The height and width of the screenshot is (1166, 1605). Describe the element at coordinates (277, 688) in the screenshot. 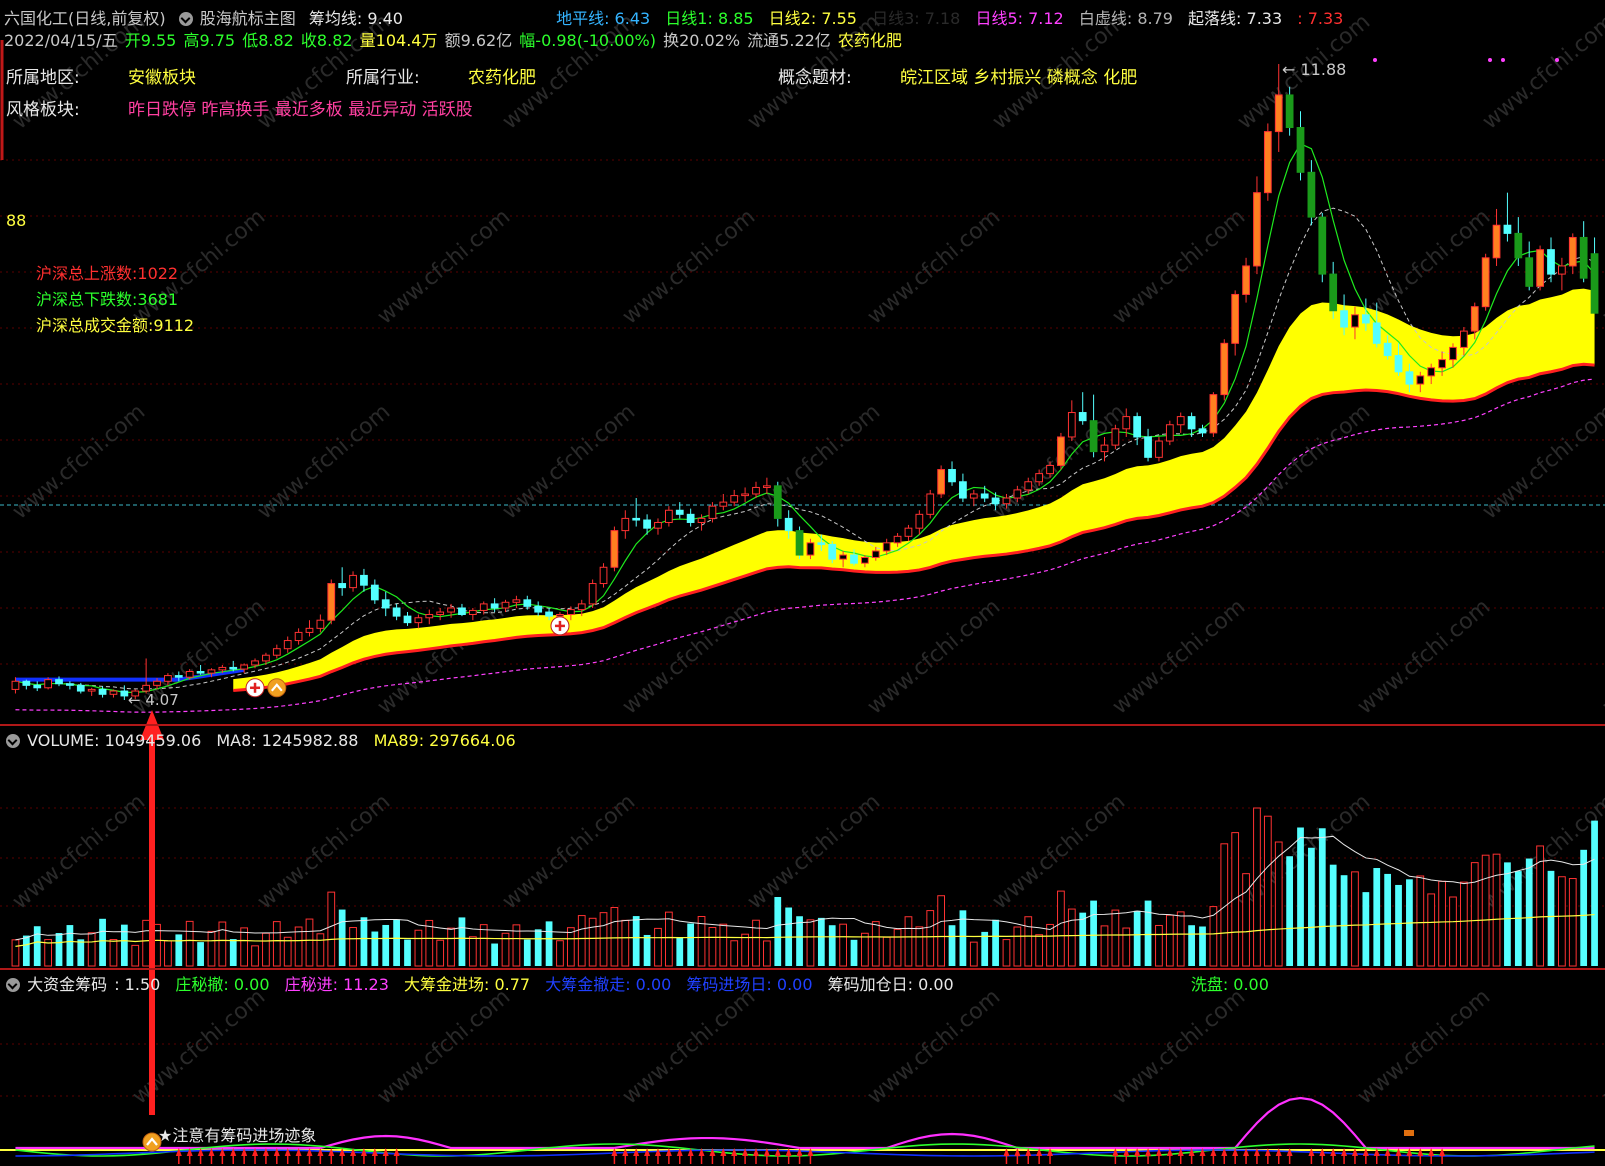

I see `rise-signal-icon` at that location.